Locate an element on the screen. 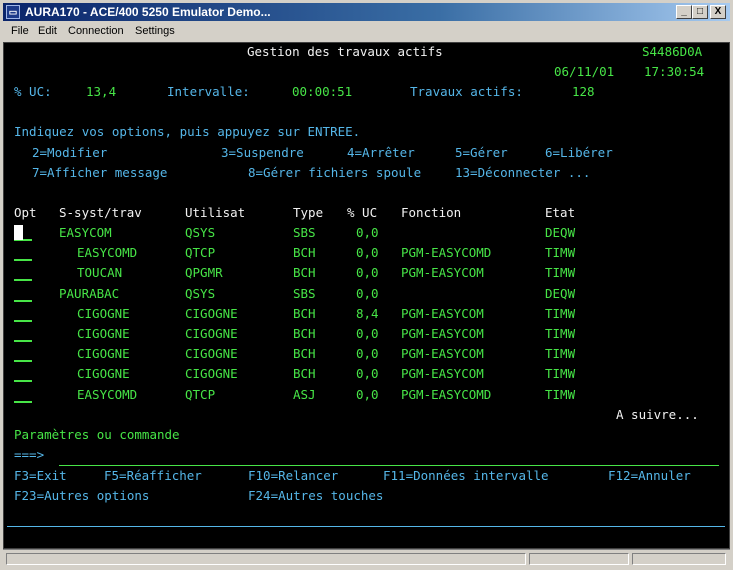 Image resolution: width=733 pixels, height=570 pixels. fkey-more-options: F23=Autres options is located at coordinates (81, 496).